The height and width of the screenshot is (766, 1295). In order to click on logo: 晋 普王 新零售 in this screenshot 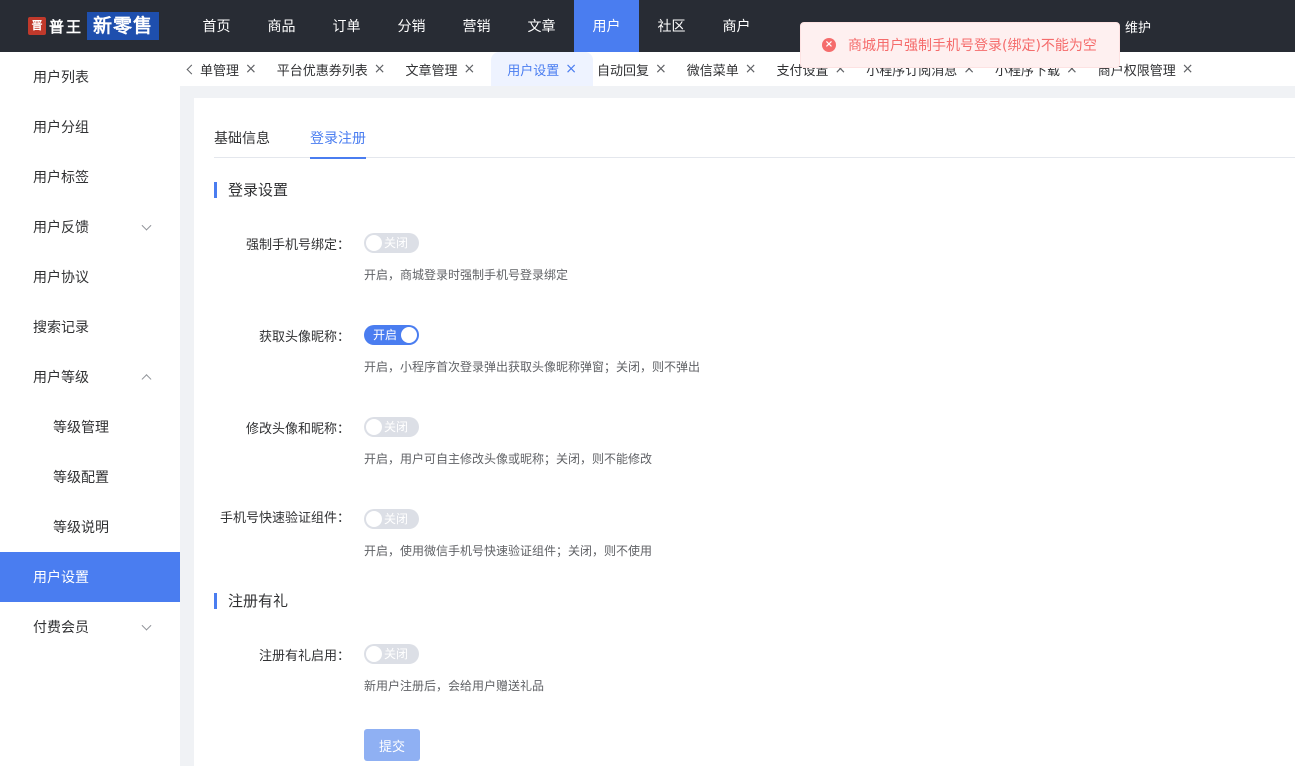, I will do `click(90, 26)`.